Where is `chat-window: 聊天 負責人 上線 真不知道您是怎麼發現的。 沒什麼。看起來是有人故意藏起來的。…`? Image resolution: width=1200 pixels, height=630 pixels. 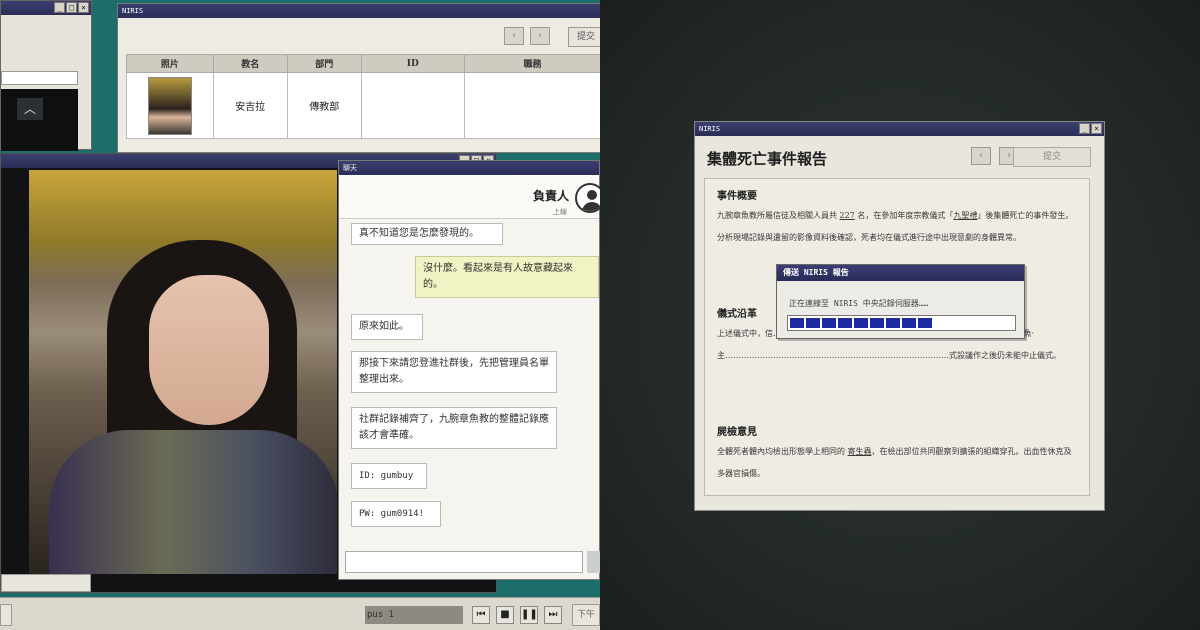
chat-window: 聊天 負責人 上線 真不知道您是怎麼發現的。 沒什麼。看起來是有人故意藏起來的。… is located at coordinates (469, 370).